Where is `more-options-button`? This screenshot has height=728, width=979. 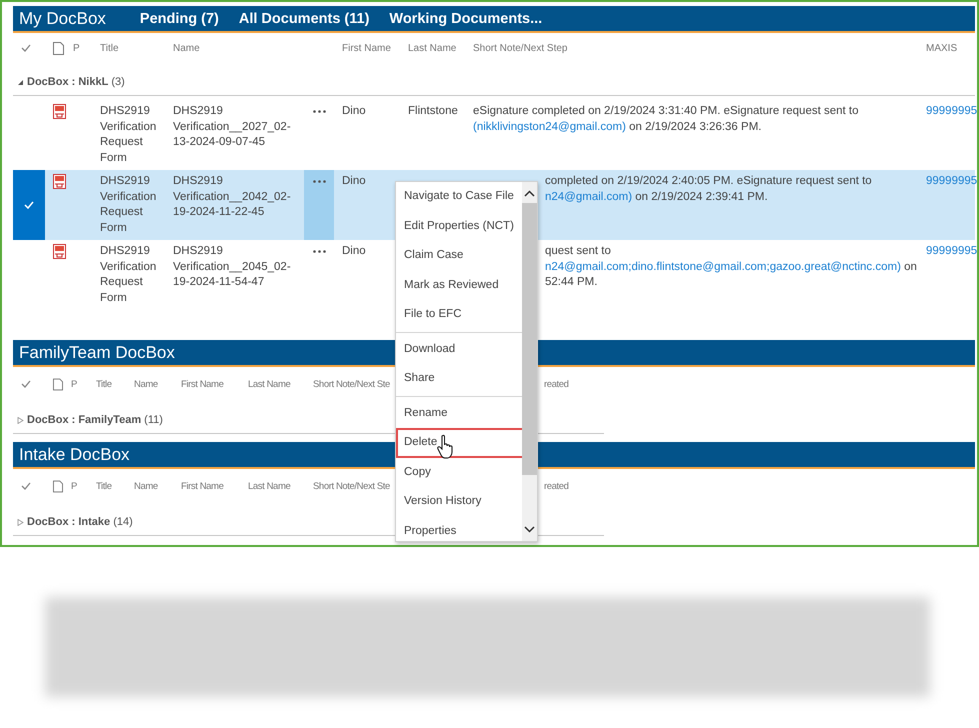 more-options-button is located at coordinates (319, 205).